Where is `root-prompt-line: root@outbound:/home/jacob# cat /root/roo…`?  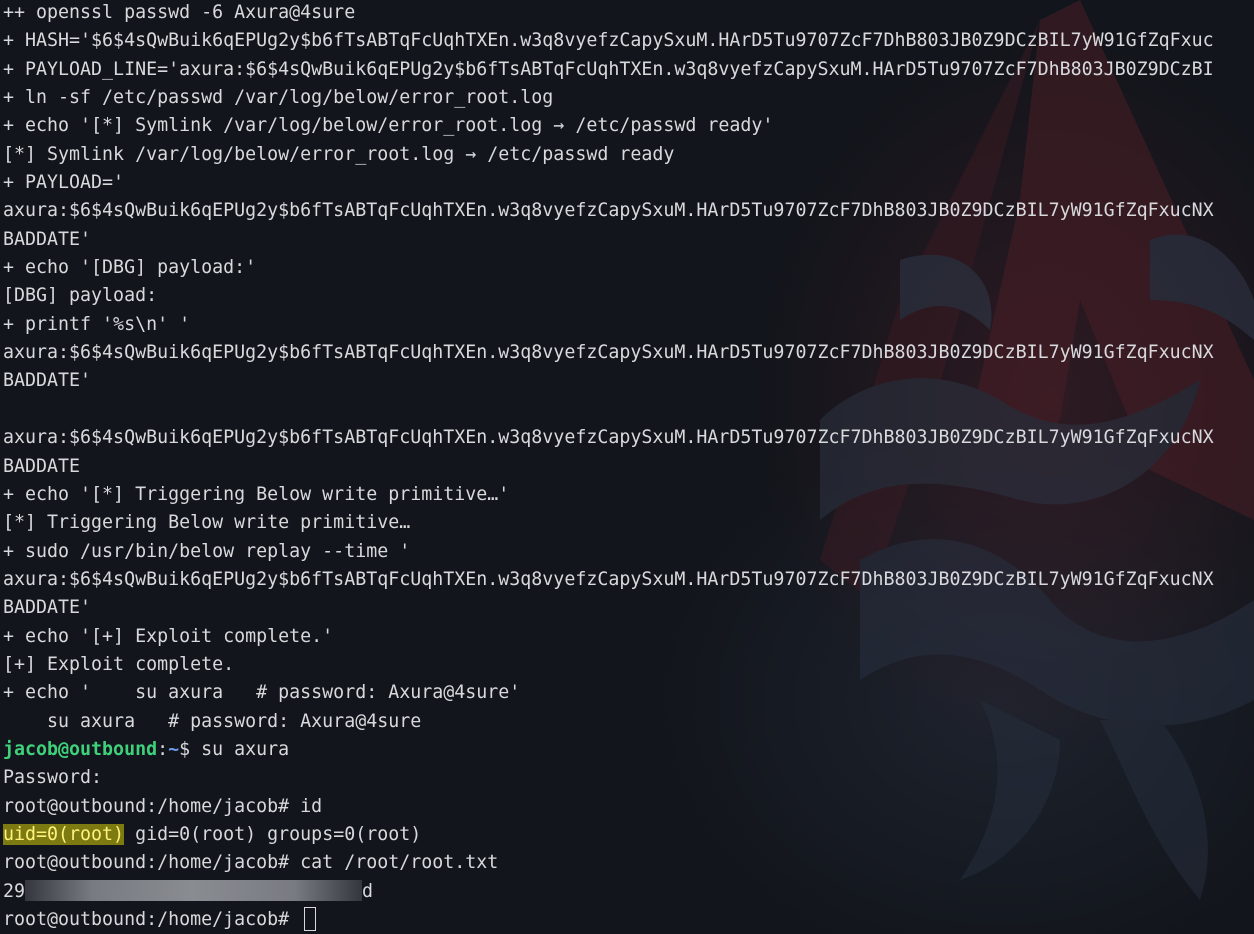 root-prompt-line: root@outbound:/home/jacob# cat /root/roo… is located at coordinates (628, 863).